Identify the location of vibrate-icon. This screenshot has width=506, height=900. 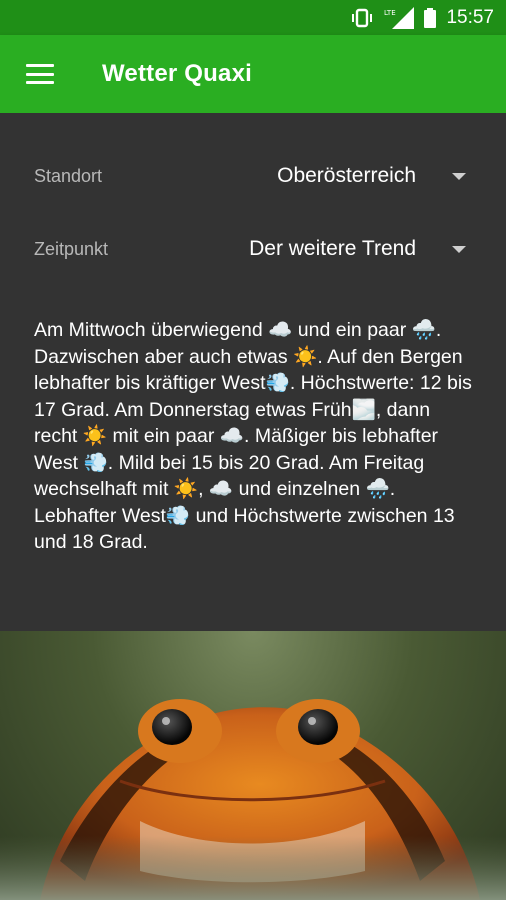
(362, 17).